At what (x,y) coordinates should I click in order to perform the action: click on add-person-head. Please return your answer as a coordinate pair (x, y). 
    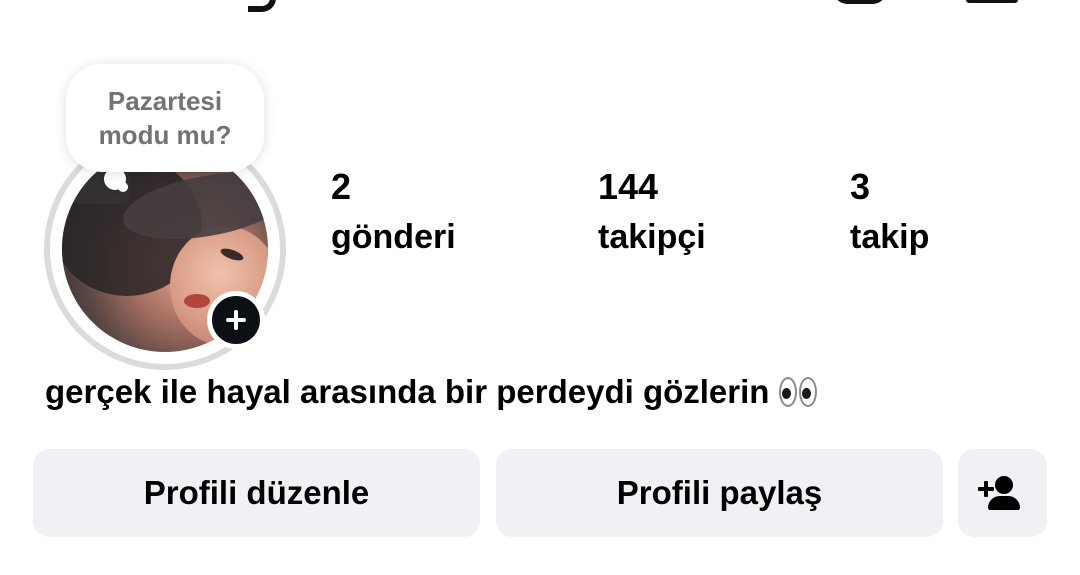
    Looking at the image, I should click on (1004, 485).